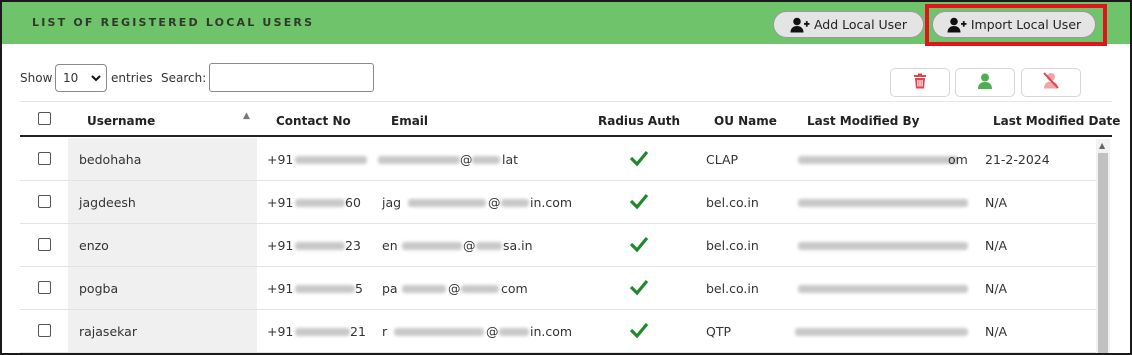 The image size is (1132, 355). Describe the element at coordinates (722, 159) in the screenshot. I see `ou-name: CLAP` at that location.